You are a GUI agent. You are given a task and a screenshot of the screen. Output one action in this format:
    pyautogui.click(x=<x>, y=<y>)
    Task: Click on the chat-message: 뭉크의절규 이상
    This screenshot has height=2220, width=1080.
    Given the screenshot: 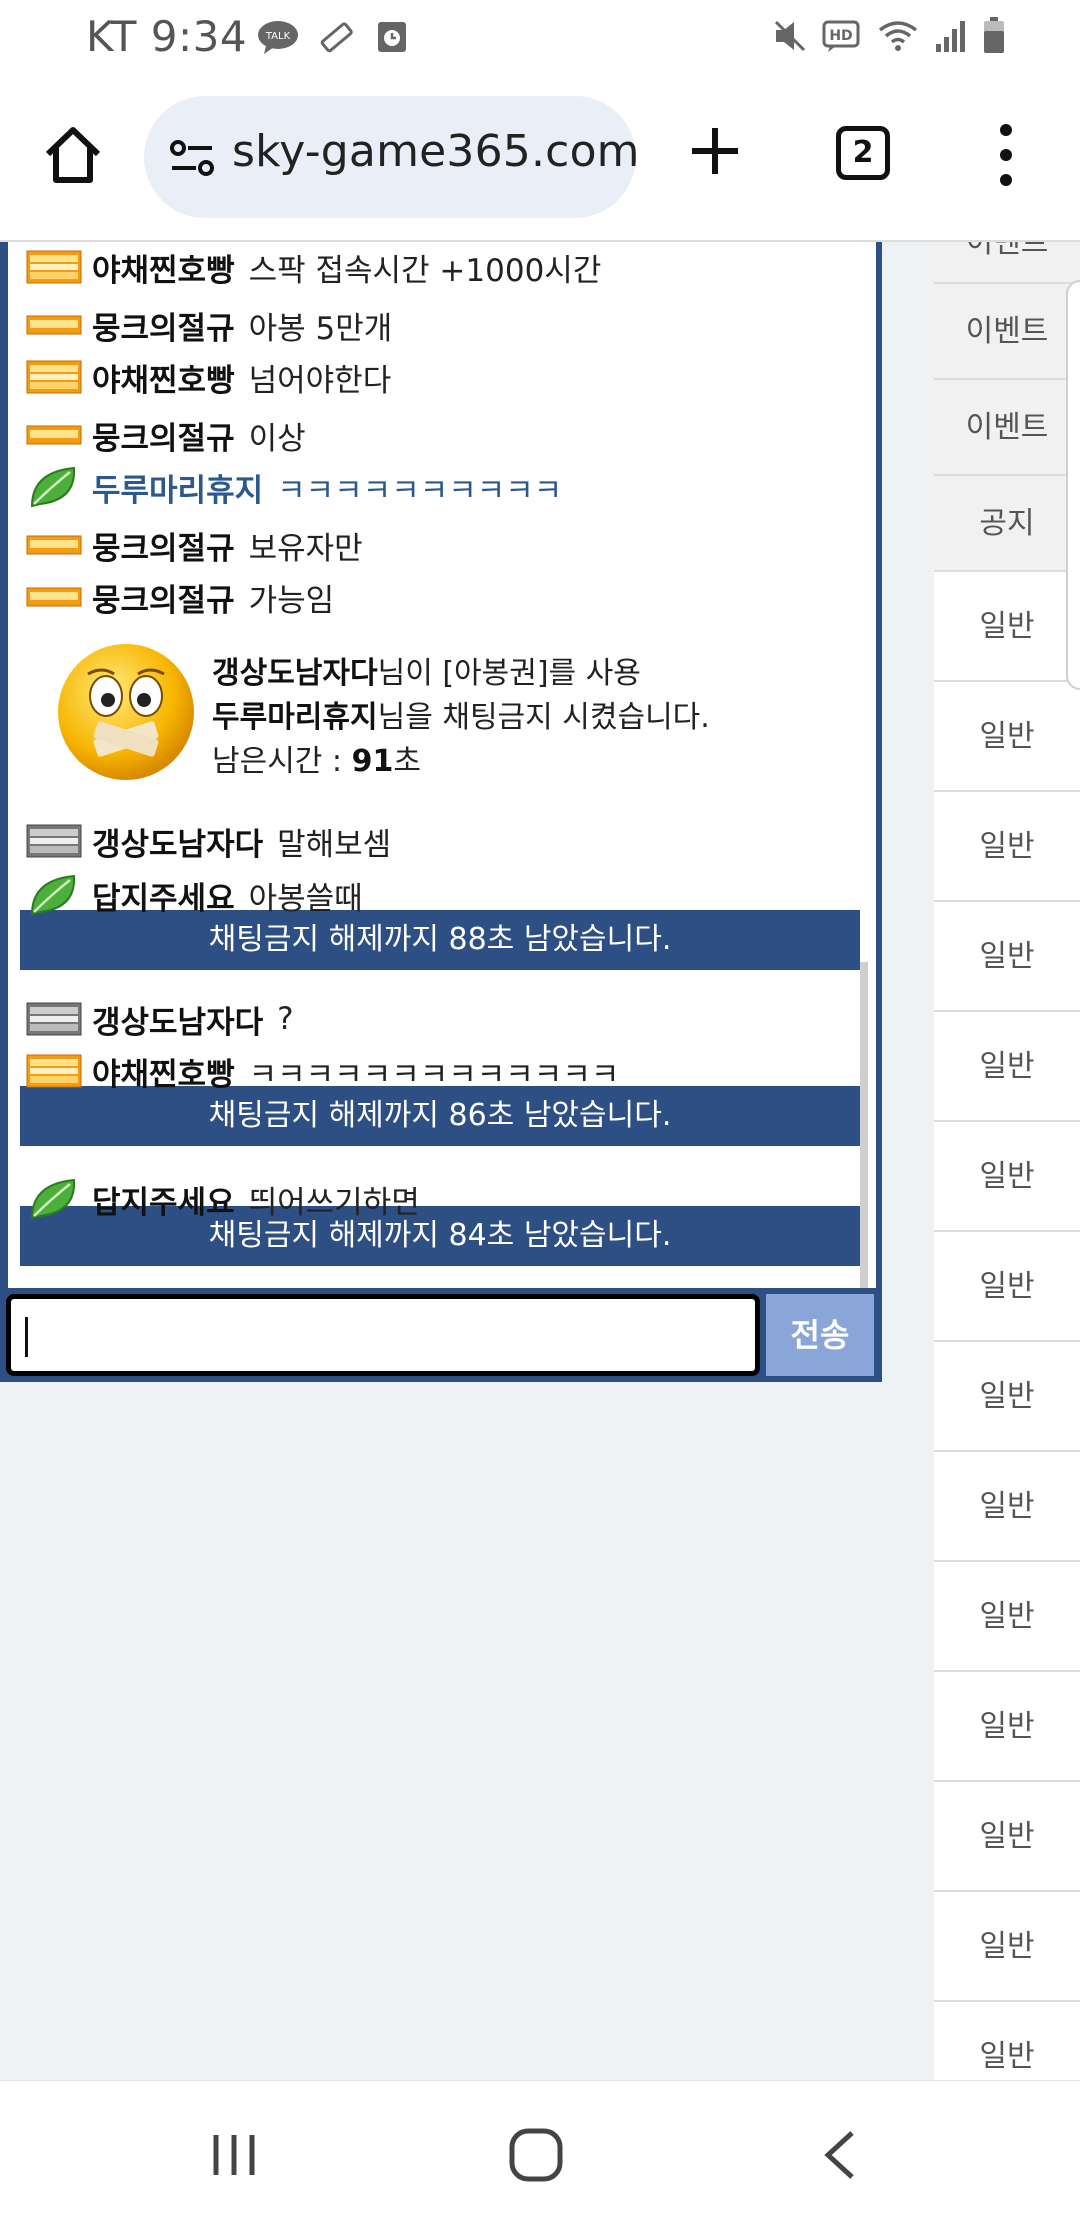 What is the action you would take?
    pyautogui.click(x=166, y=435)
    